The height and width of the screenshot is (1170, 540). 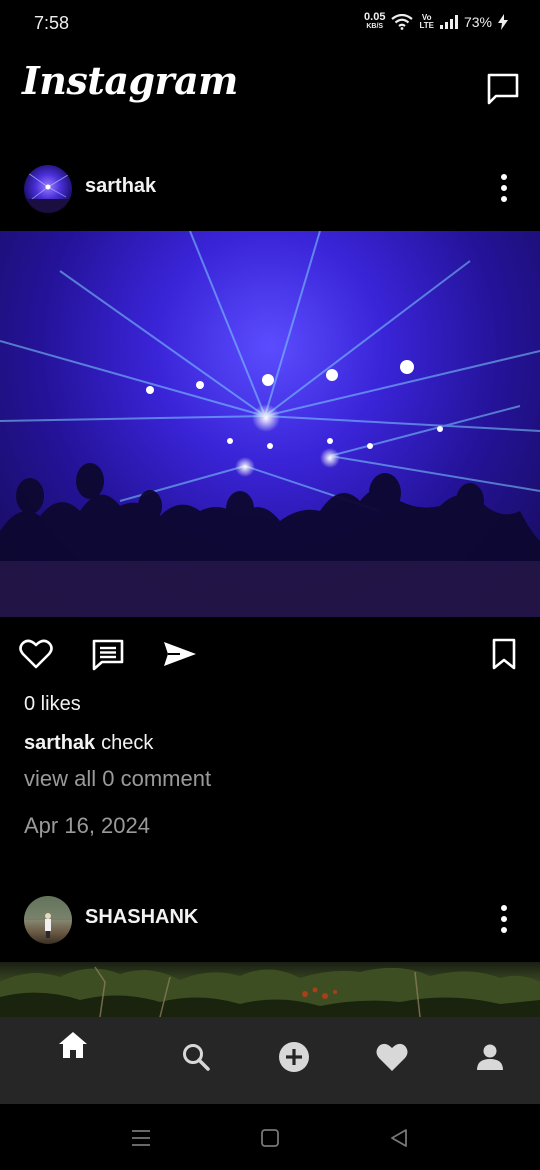 I want to click on post-username: sarthak, so click(x=120, y=186).